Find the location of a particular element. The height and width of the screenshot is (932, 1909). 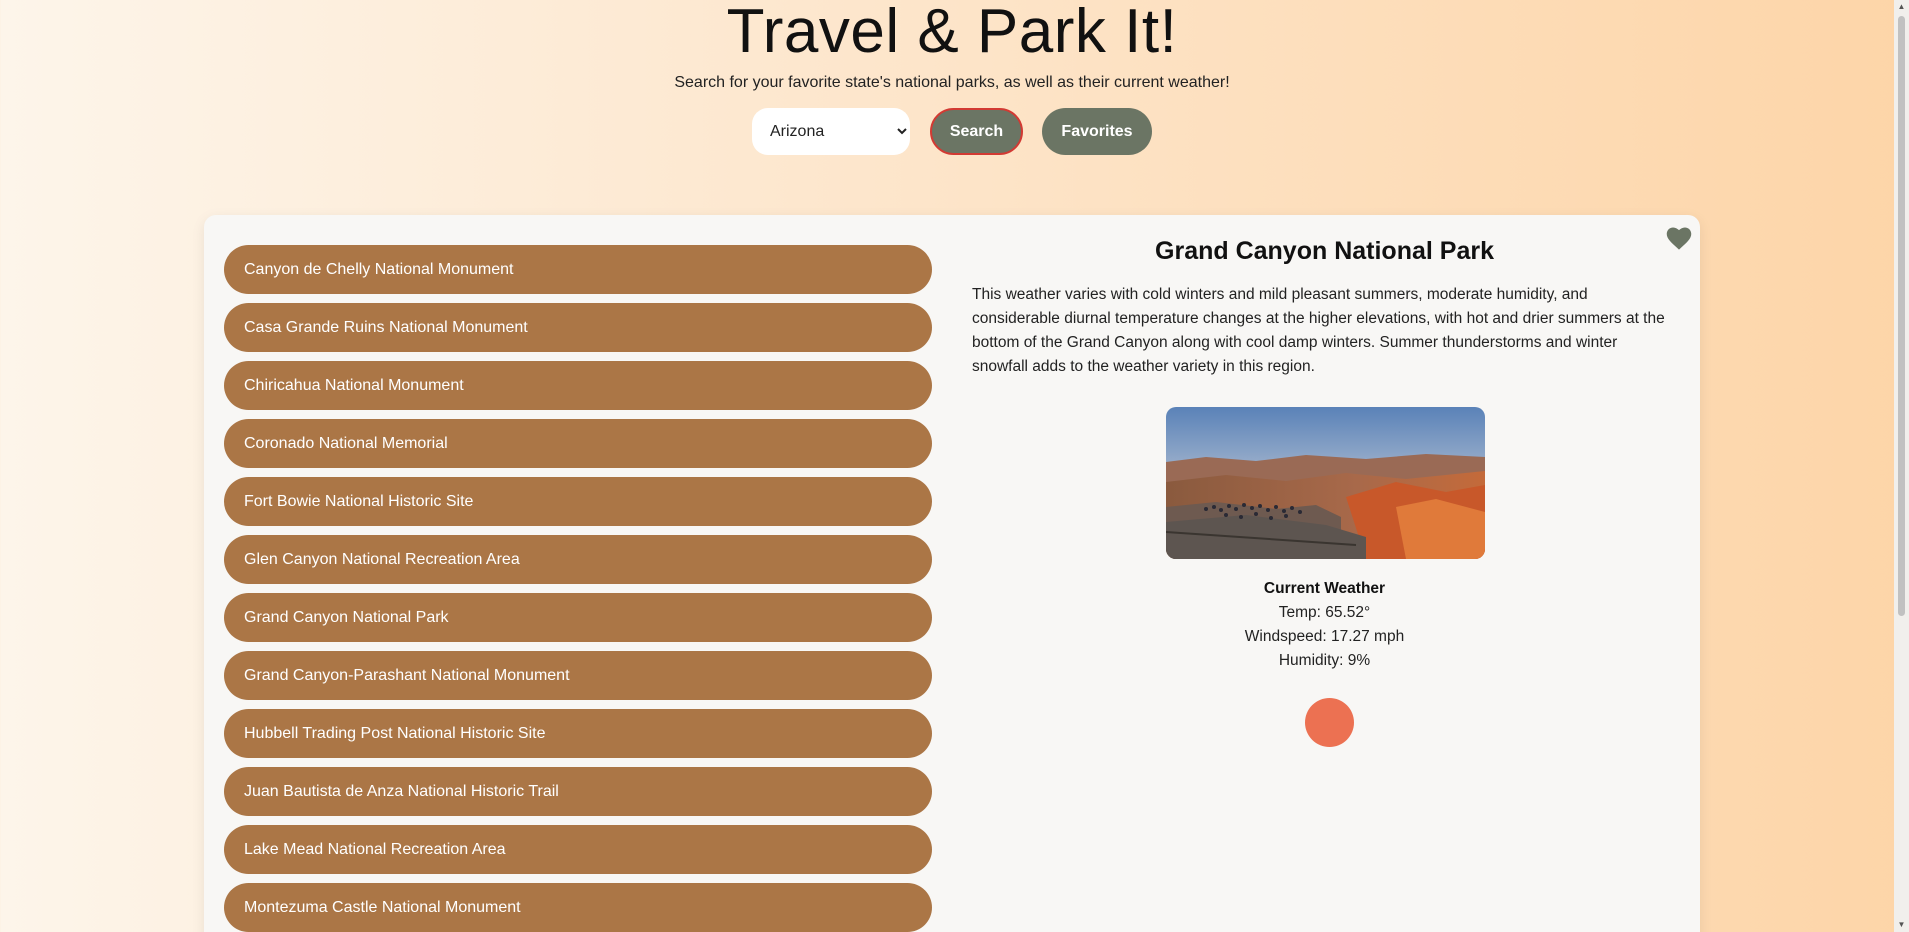

page-title: Travel & Park It! is located at coordinates (952, 33).